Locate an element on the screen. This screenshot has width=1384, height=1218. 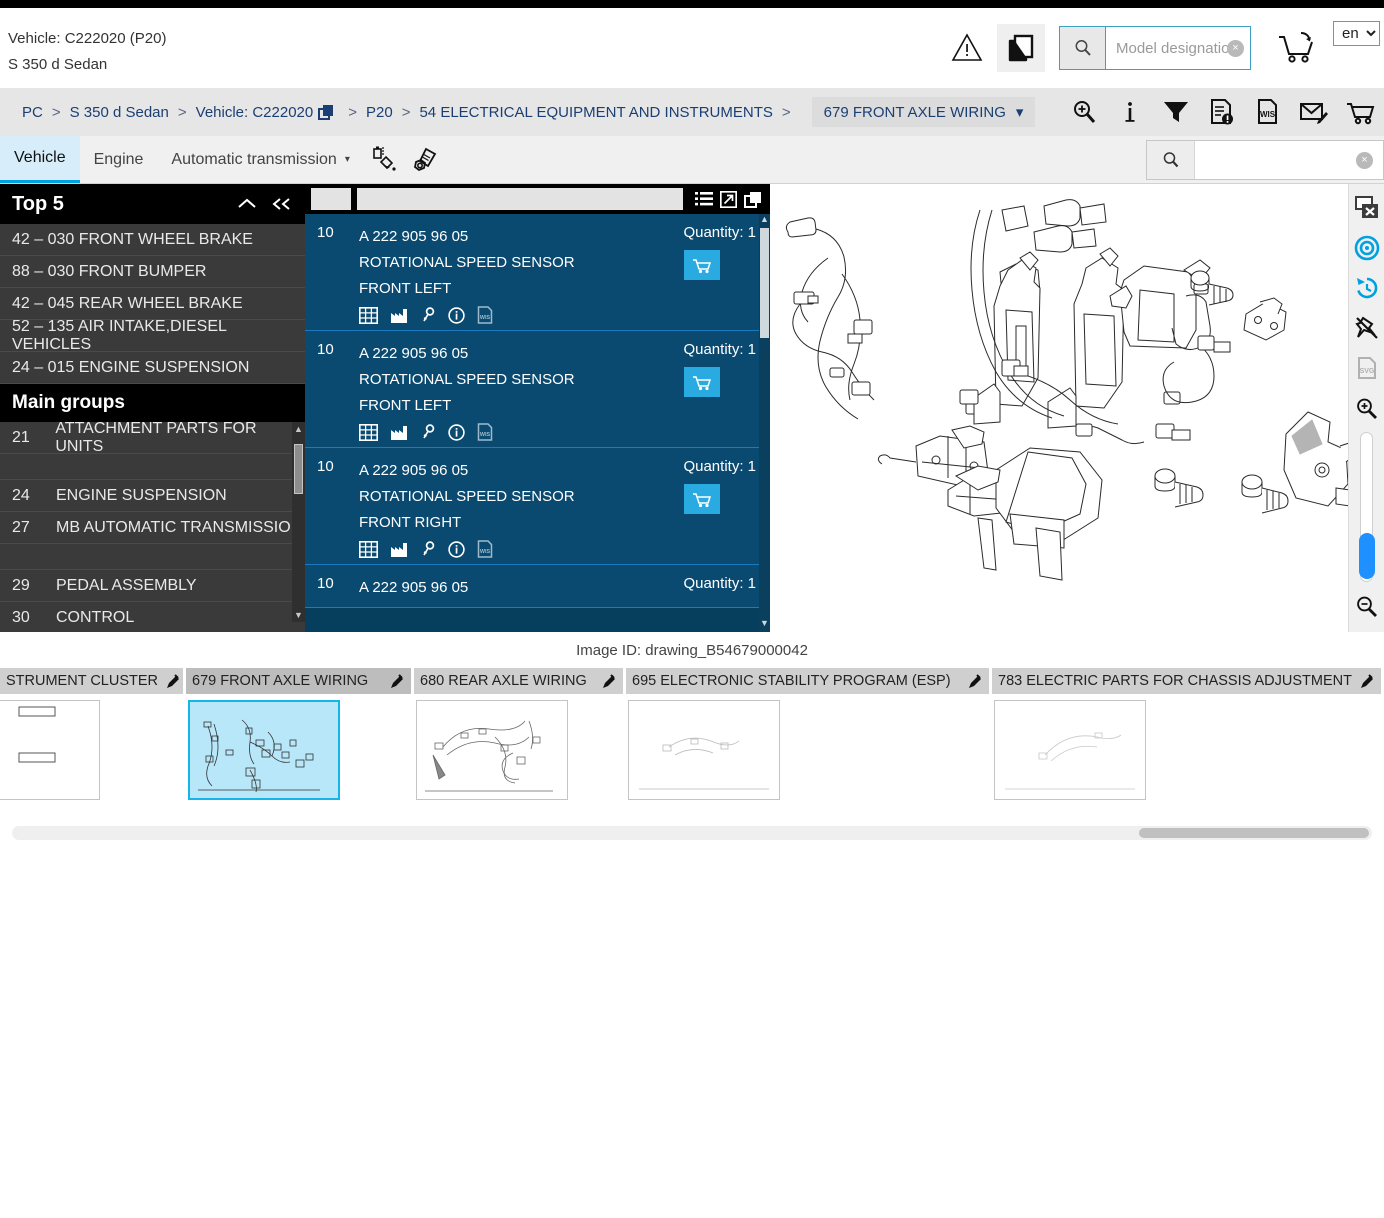
tab-engine: Engine is located at coordinates (119, 159).